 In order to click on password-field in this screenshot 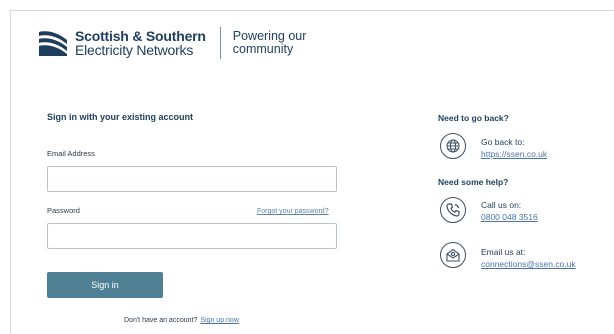, I will do `click(192, 236)`.